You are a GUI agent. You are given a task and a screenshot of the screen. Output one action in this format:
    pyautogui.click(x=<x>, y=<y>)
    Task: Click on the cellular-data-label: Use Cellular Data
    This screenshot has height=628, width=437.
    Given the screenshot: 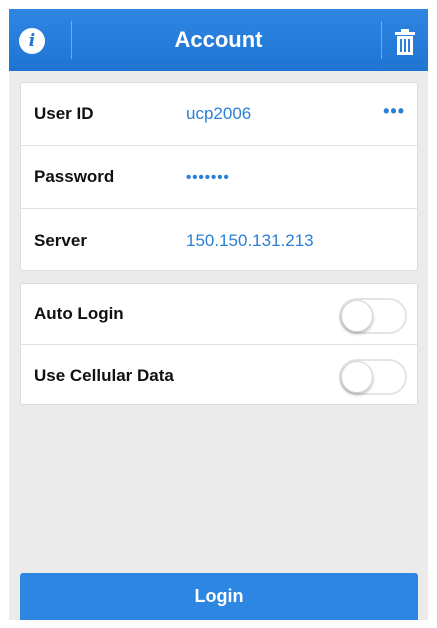 What is the action you would take?
    pyautogui.click(x=104, y=375)
    